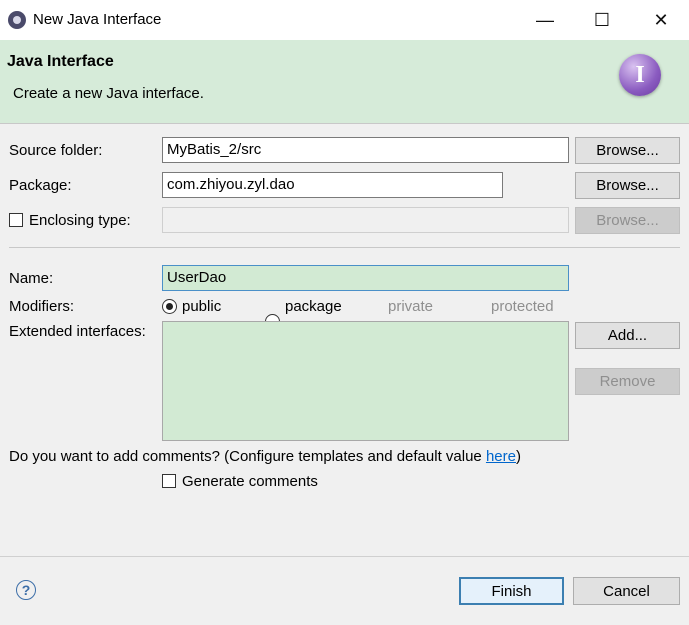 Image resolution: width=689 pixels, height=625 pixels. I want to click on remove-interface-button: Remove, so click(627, 381).